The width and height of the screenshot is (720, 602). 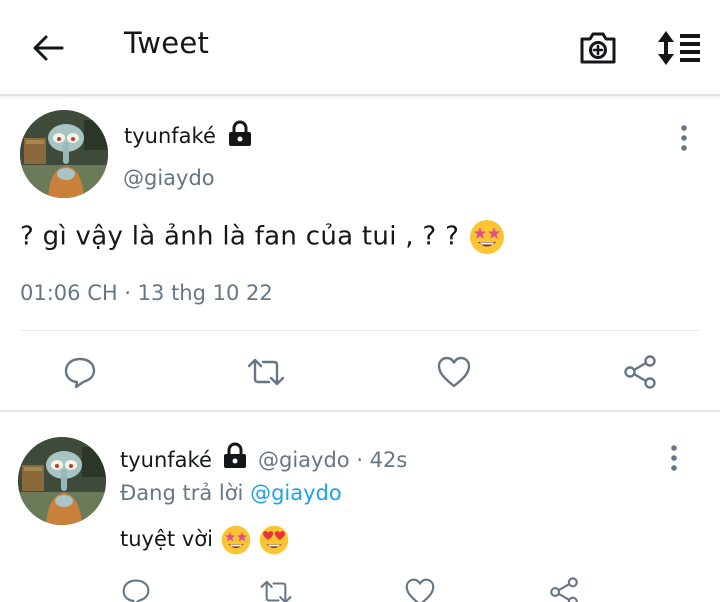 I want to click on back-arrow-icon, so click(x=48, y=48).